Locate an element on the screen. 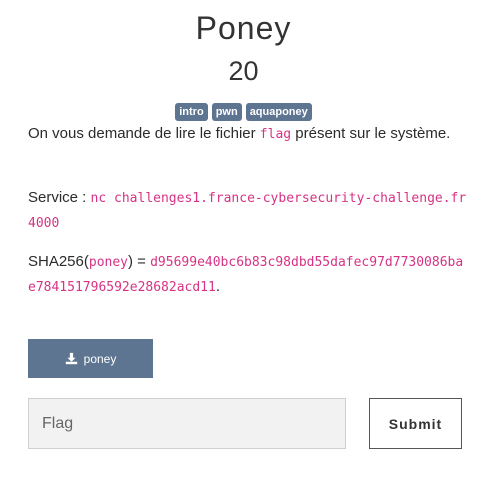  sha-period: . is located at coordinates (218, 286).